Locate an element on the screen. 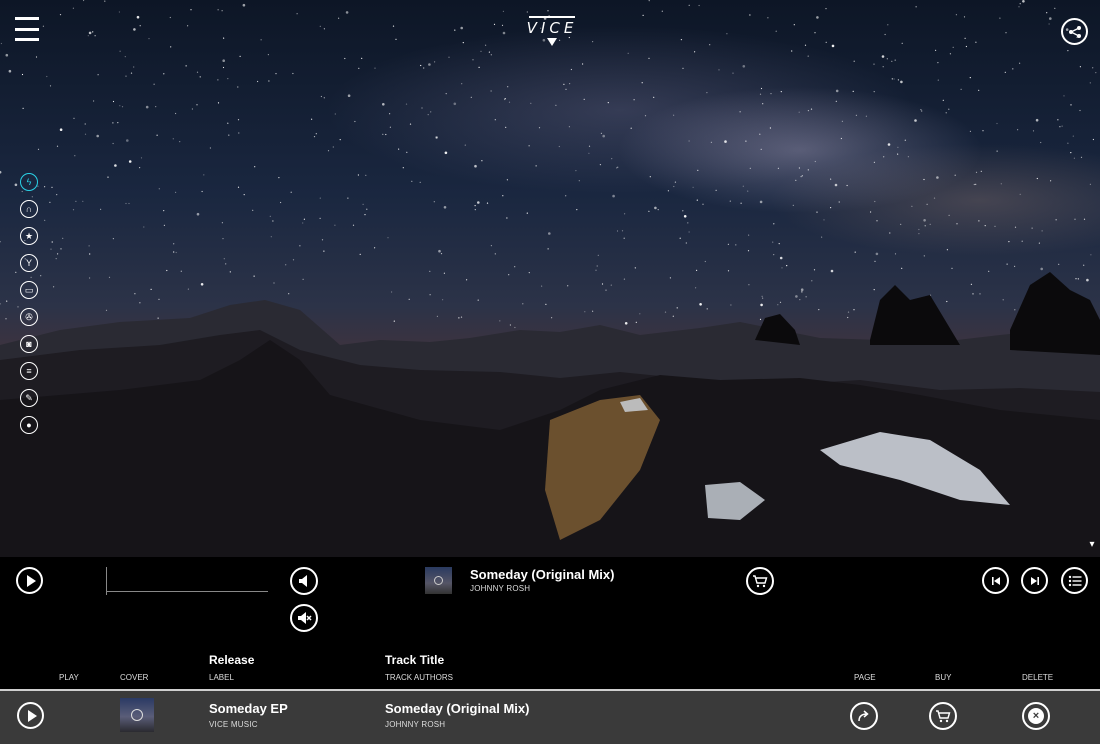 The height and width of the screenshot is (744, 1100). ticket-icon: ▭ is located at coordinates (29, 290).